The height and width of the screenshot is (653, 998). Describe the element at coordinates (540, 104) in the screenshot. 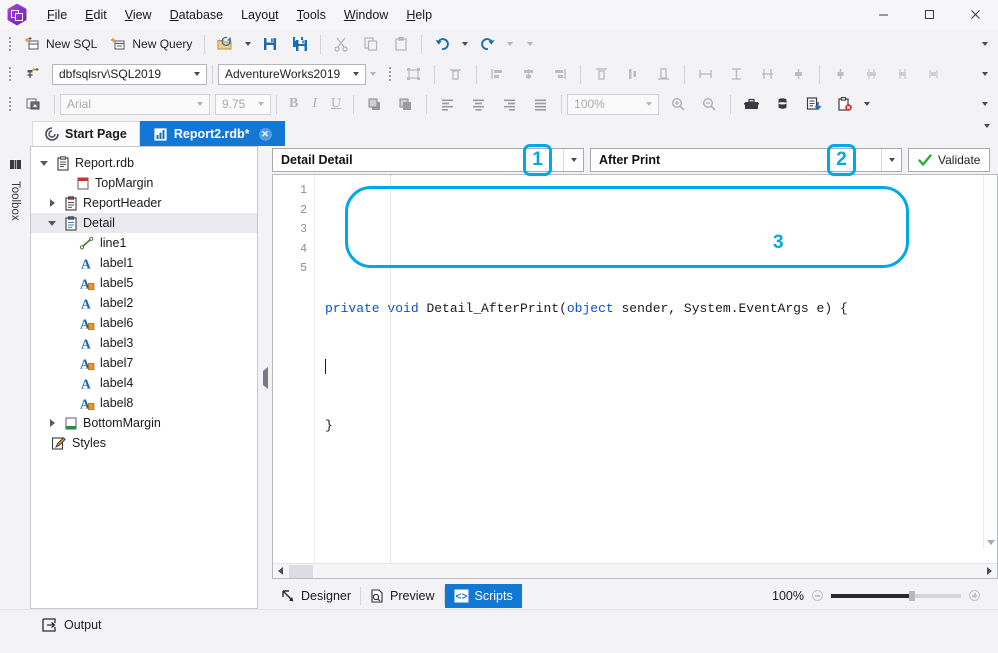

I see `text-align-justify-button` at that location.